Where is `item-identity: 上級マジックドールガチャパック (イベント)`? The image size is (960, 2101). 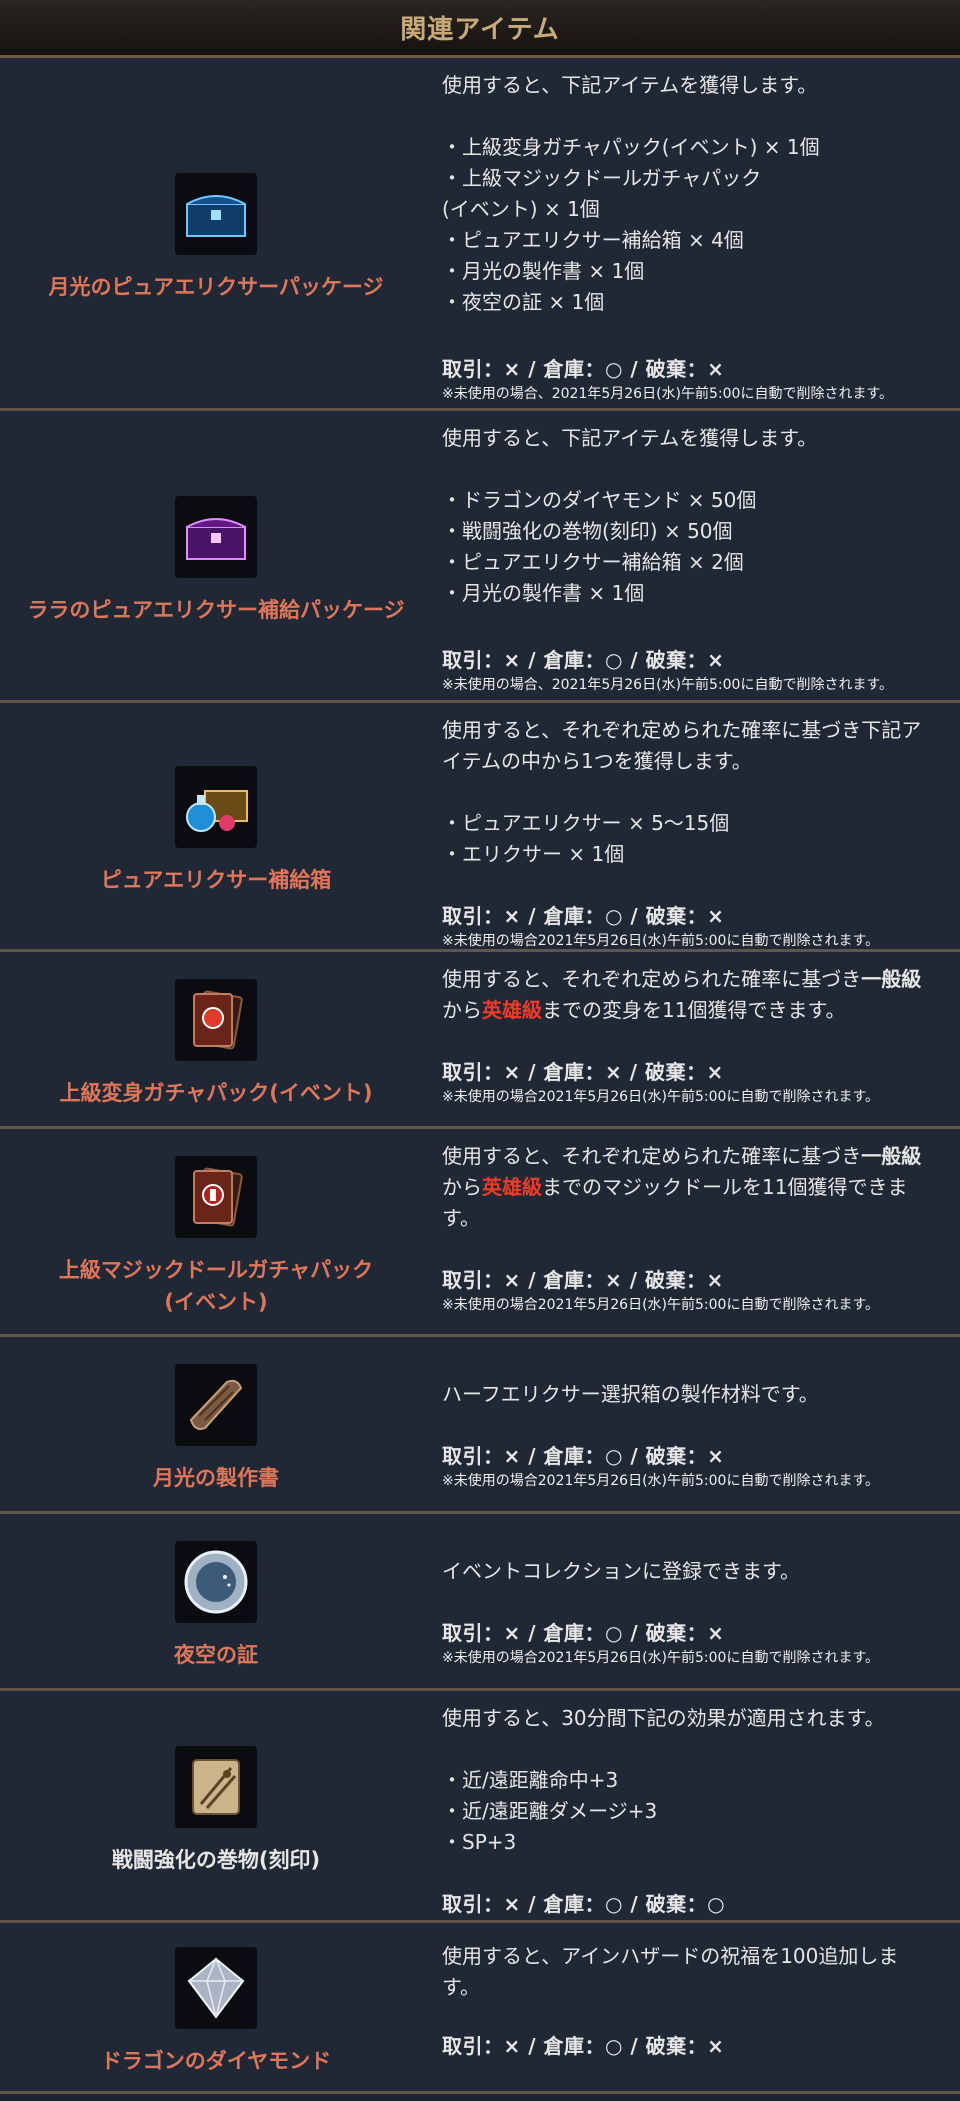 item-identity: 上級マジックドールガチャパック (イベント) is located at coordinates (216, 1231).